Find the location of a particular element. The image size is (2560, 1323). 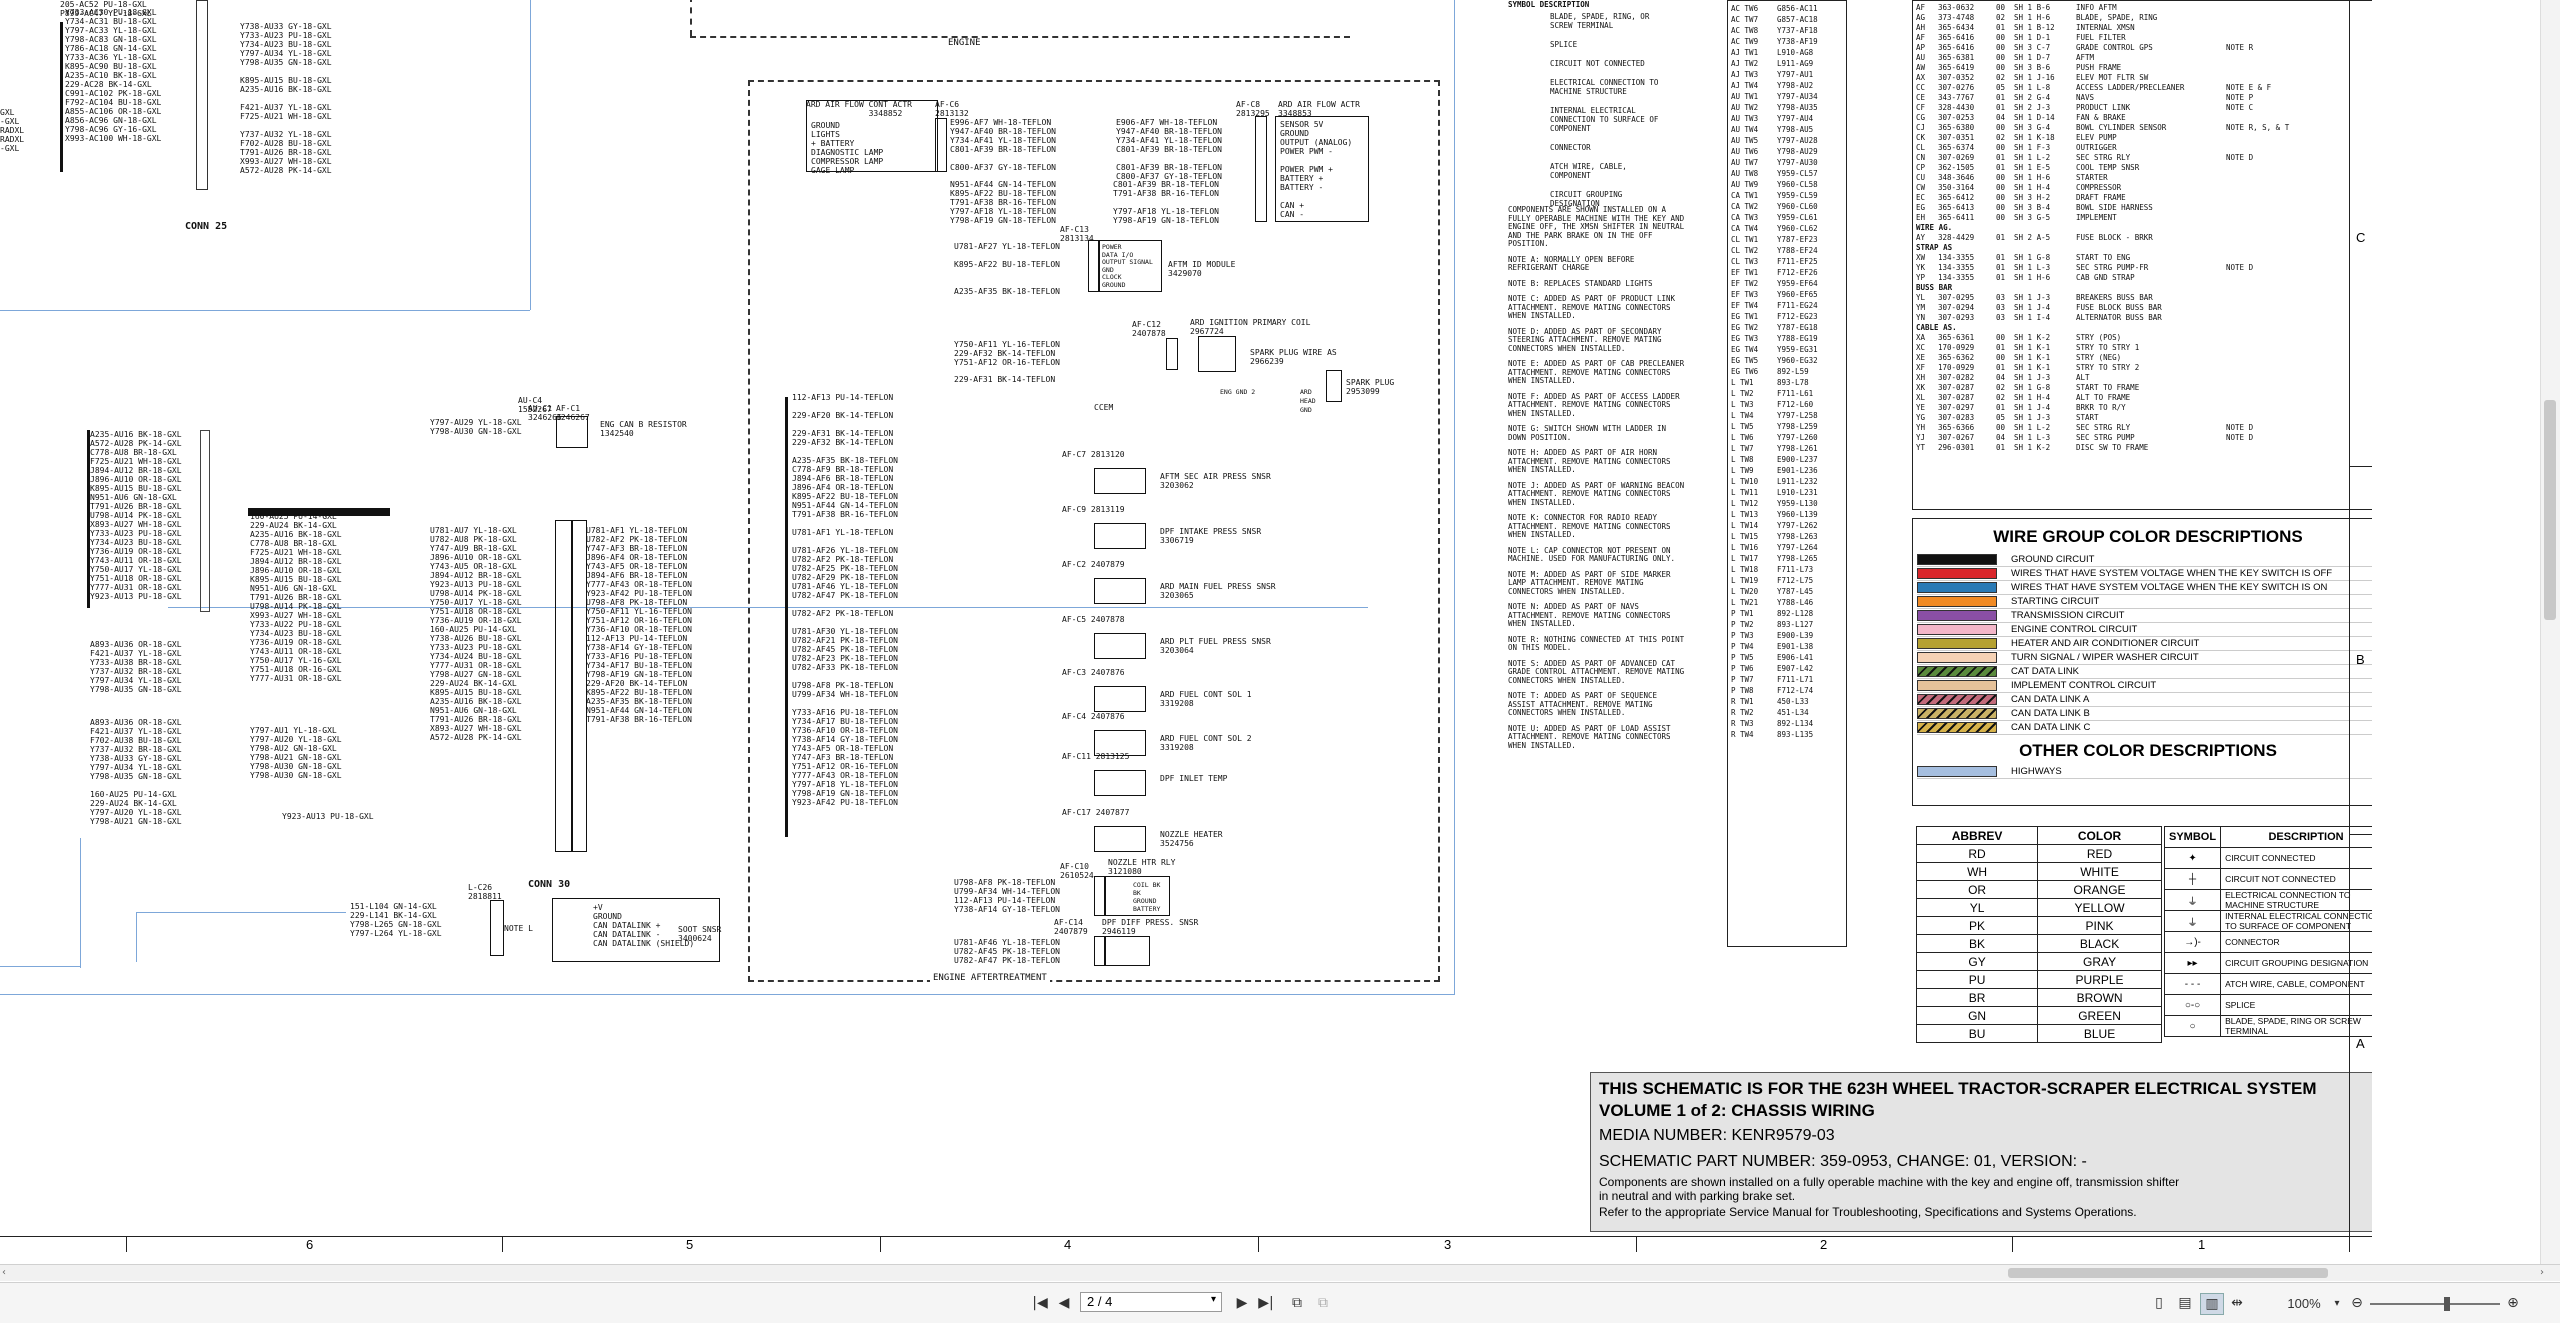

scroll-right-icon: › is located at coordinates (2545, 1273).